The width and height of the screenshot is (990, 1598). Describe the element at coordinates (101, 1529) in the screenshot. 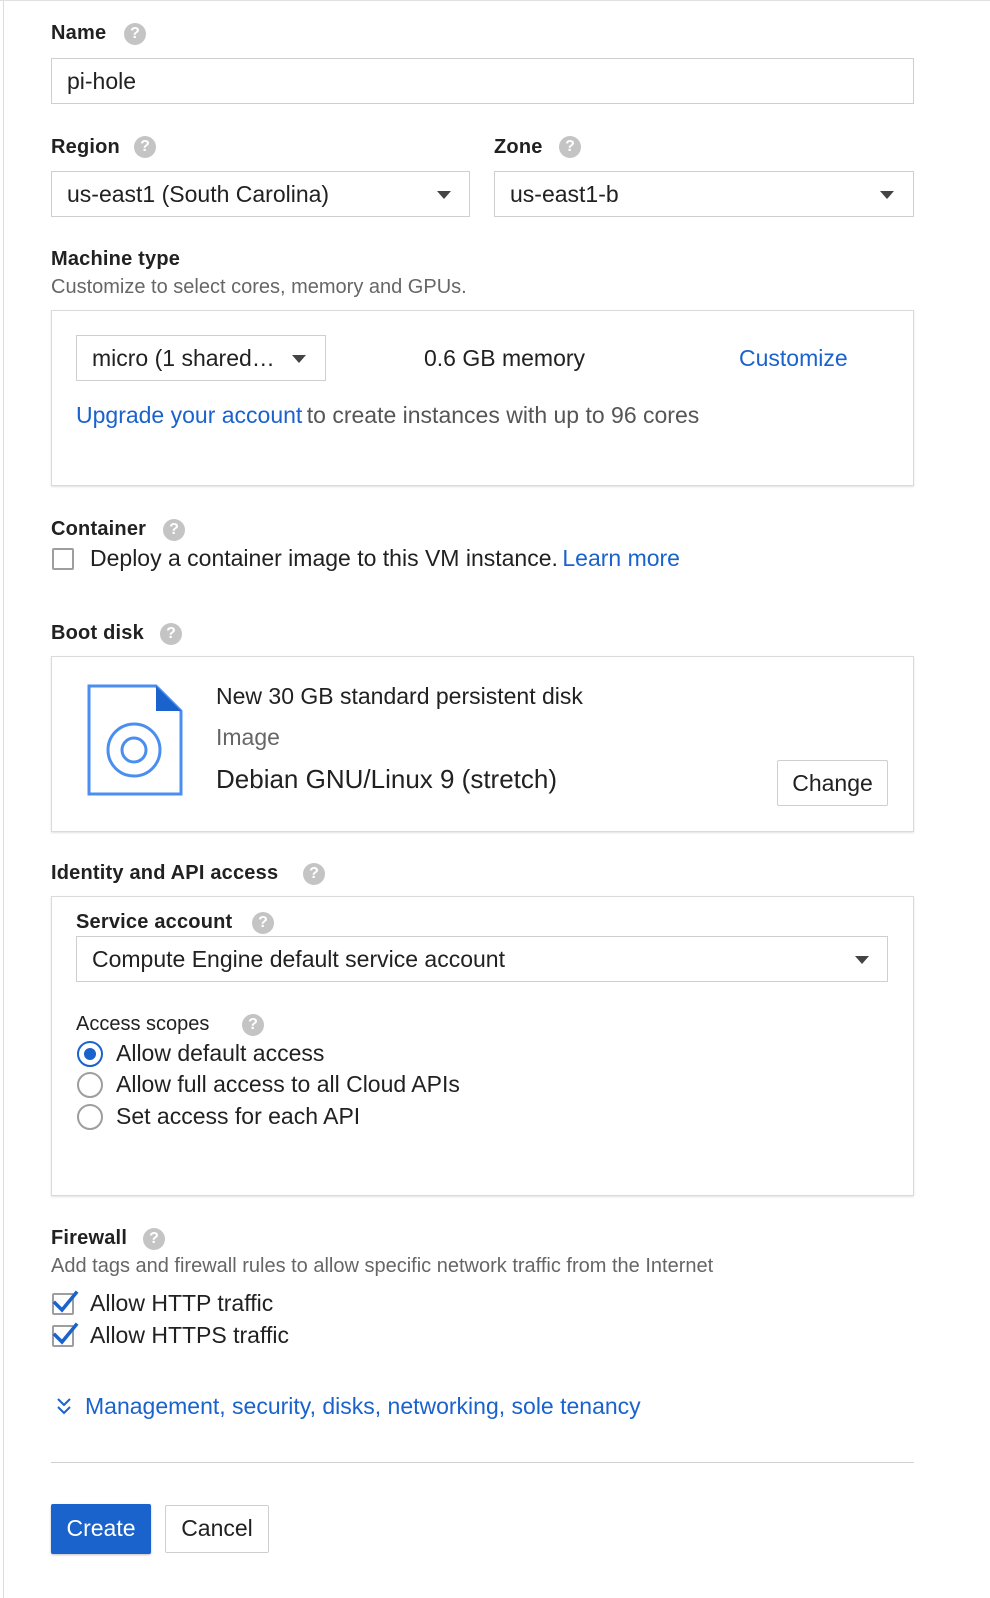

I see `create-button: Create` at that location.